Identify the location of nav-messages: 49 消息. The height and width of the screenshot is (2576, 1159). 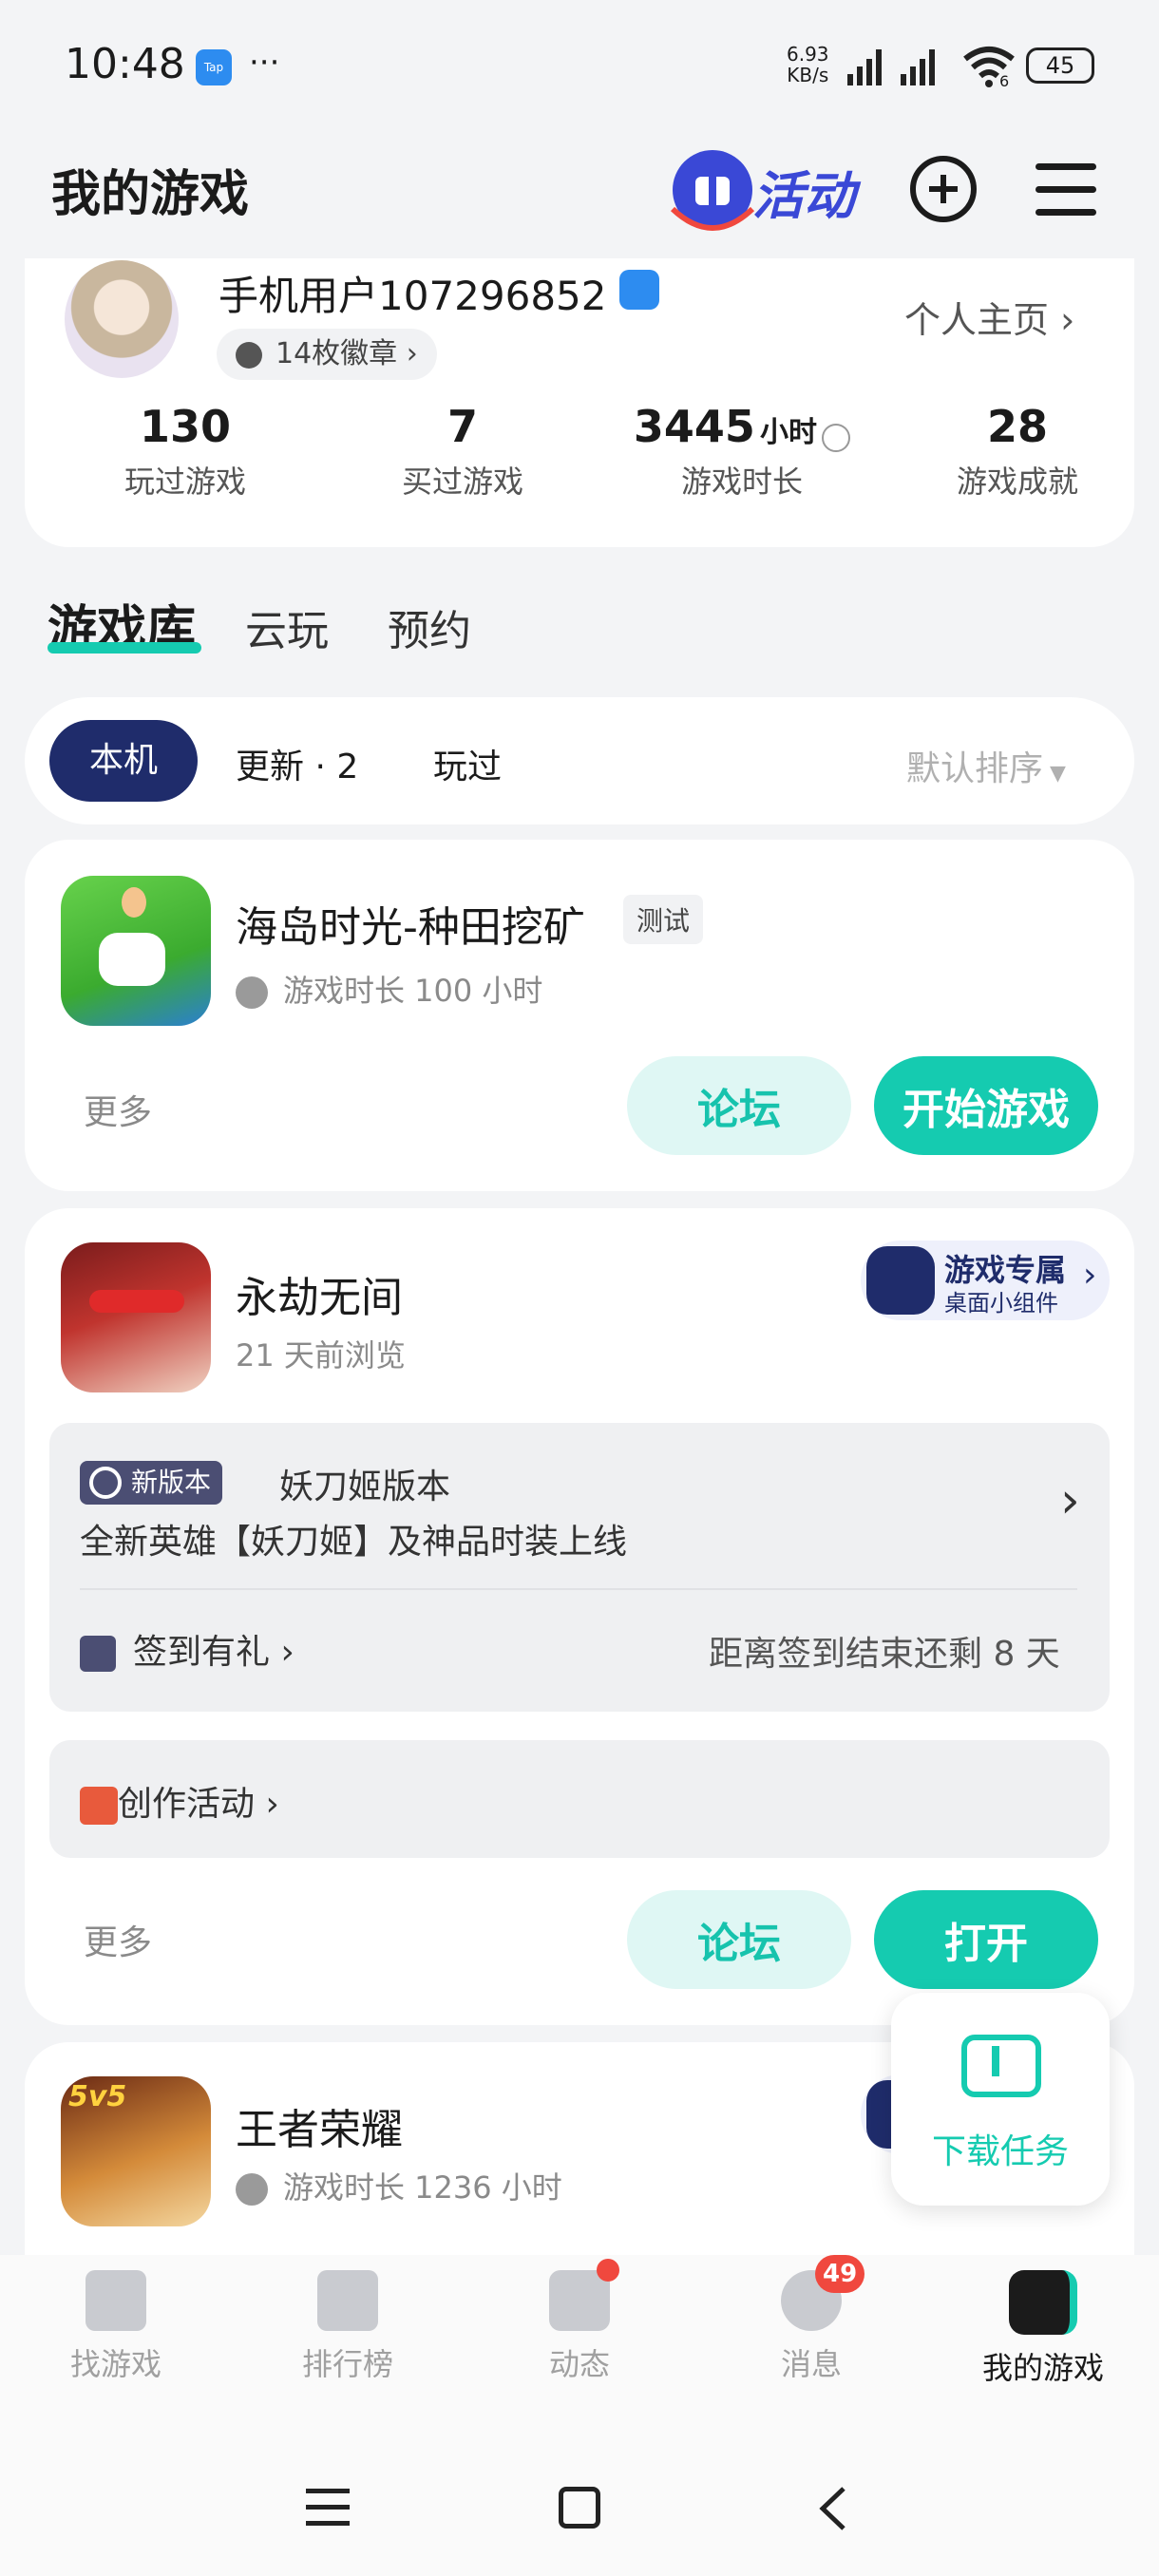
(811, 2319).